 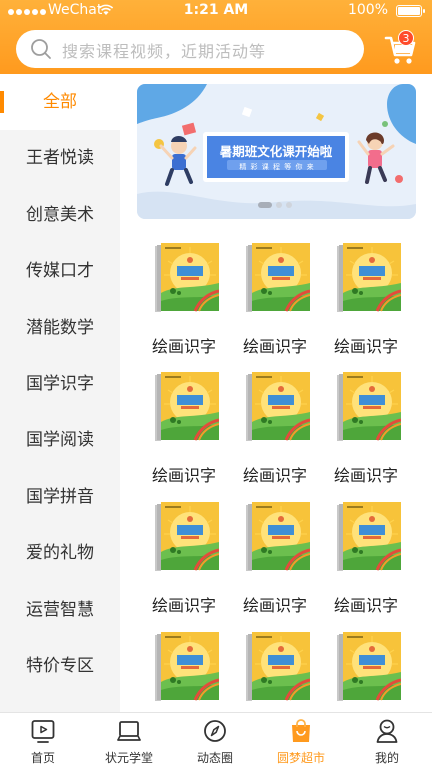 What do you see at coordinates (43, 731) in the screenshot?
I see `play-screen-icon` at bounding box center [43, 731].